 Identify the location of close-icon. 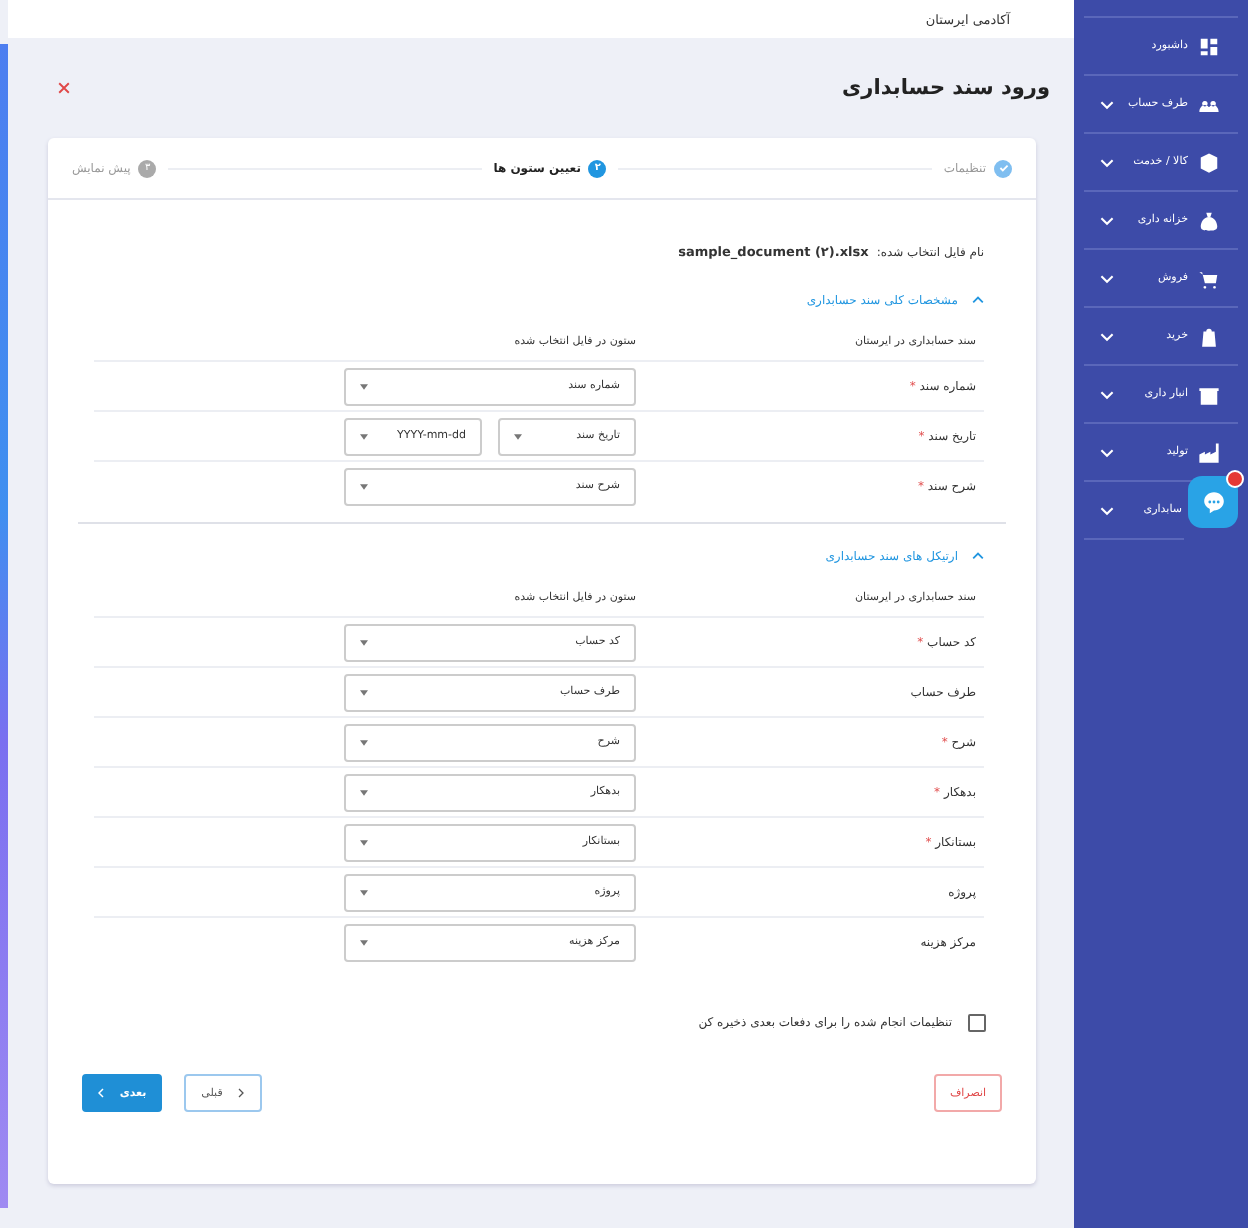
(64, 88).